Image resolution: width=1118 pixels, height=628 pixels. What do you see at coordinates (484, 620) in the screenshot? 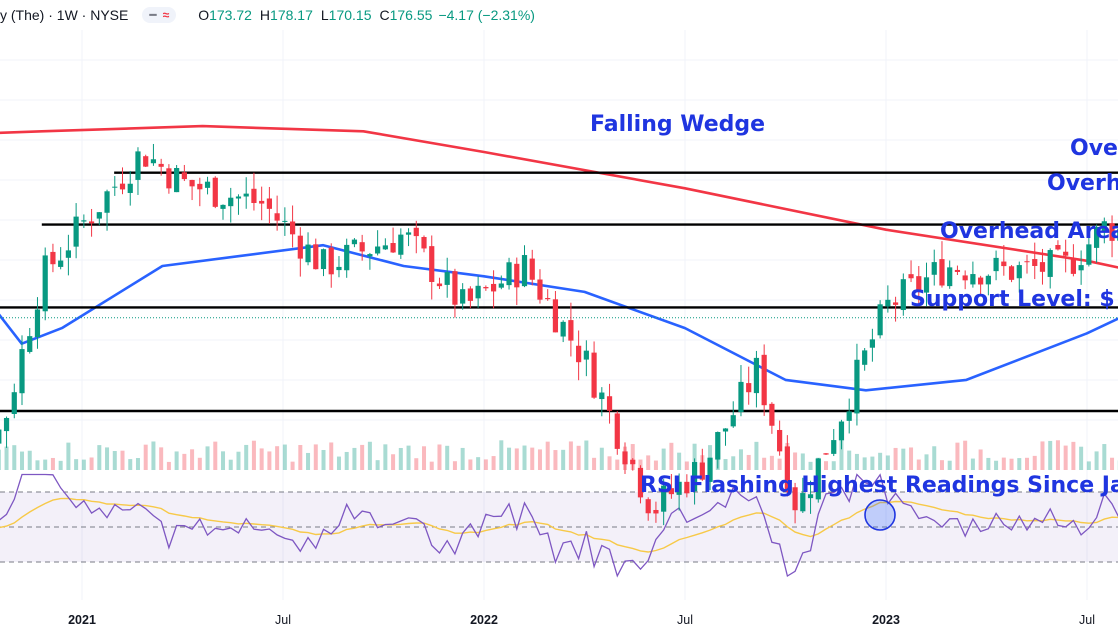
I see `axis-tick-label: 2022` at bounding box center [484, 620].